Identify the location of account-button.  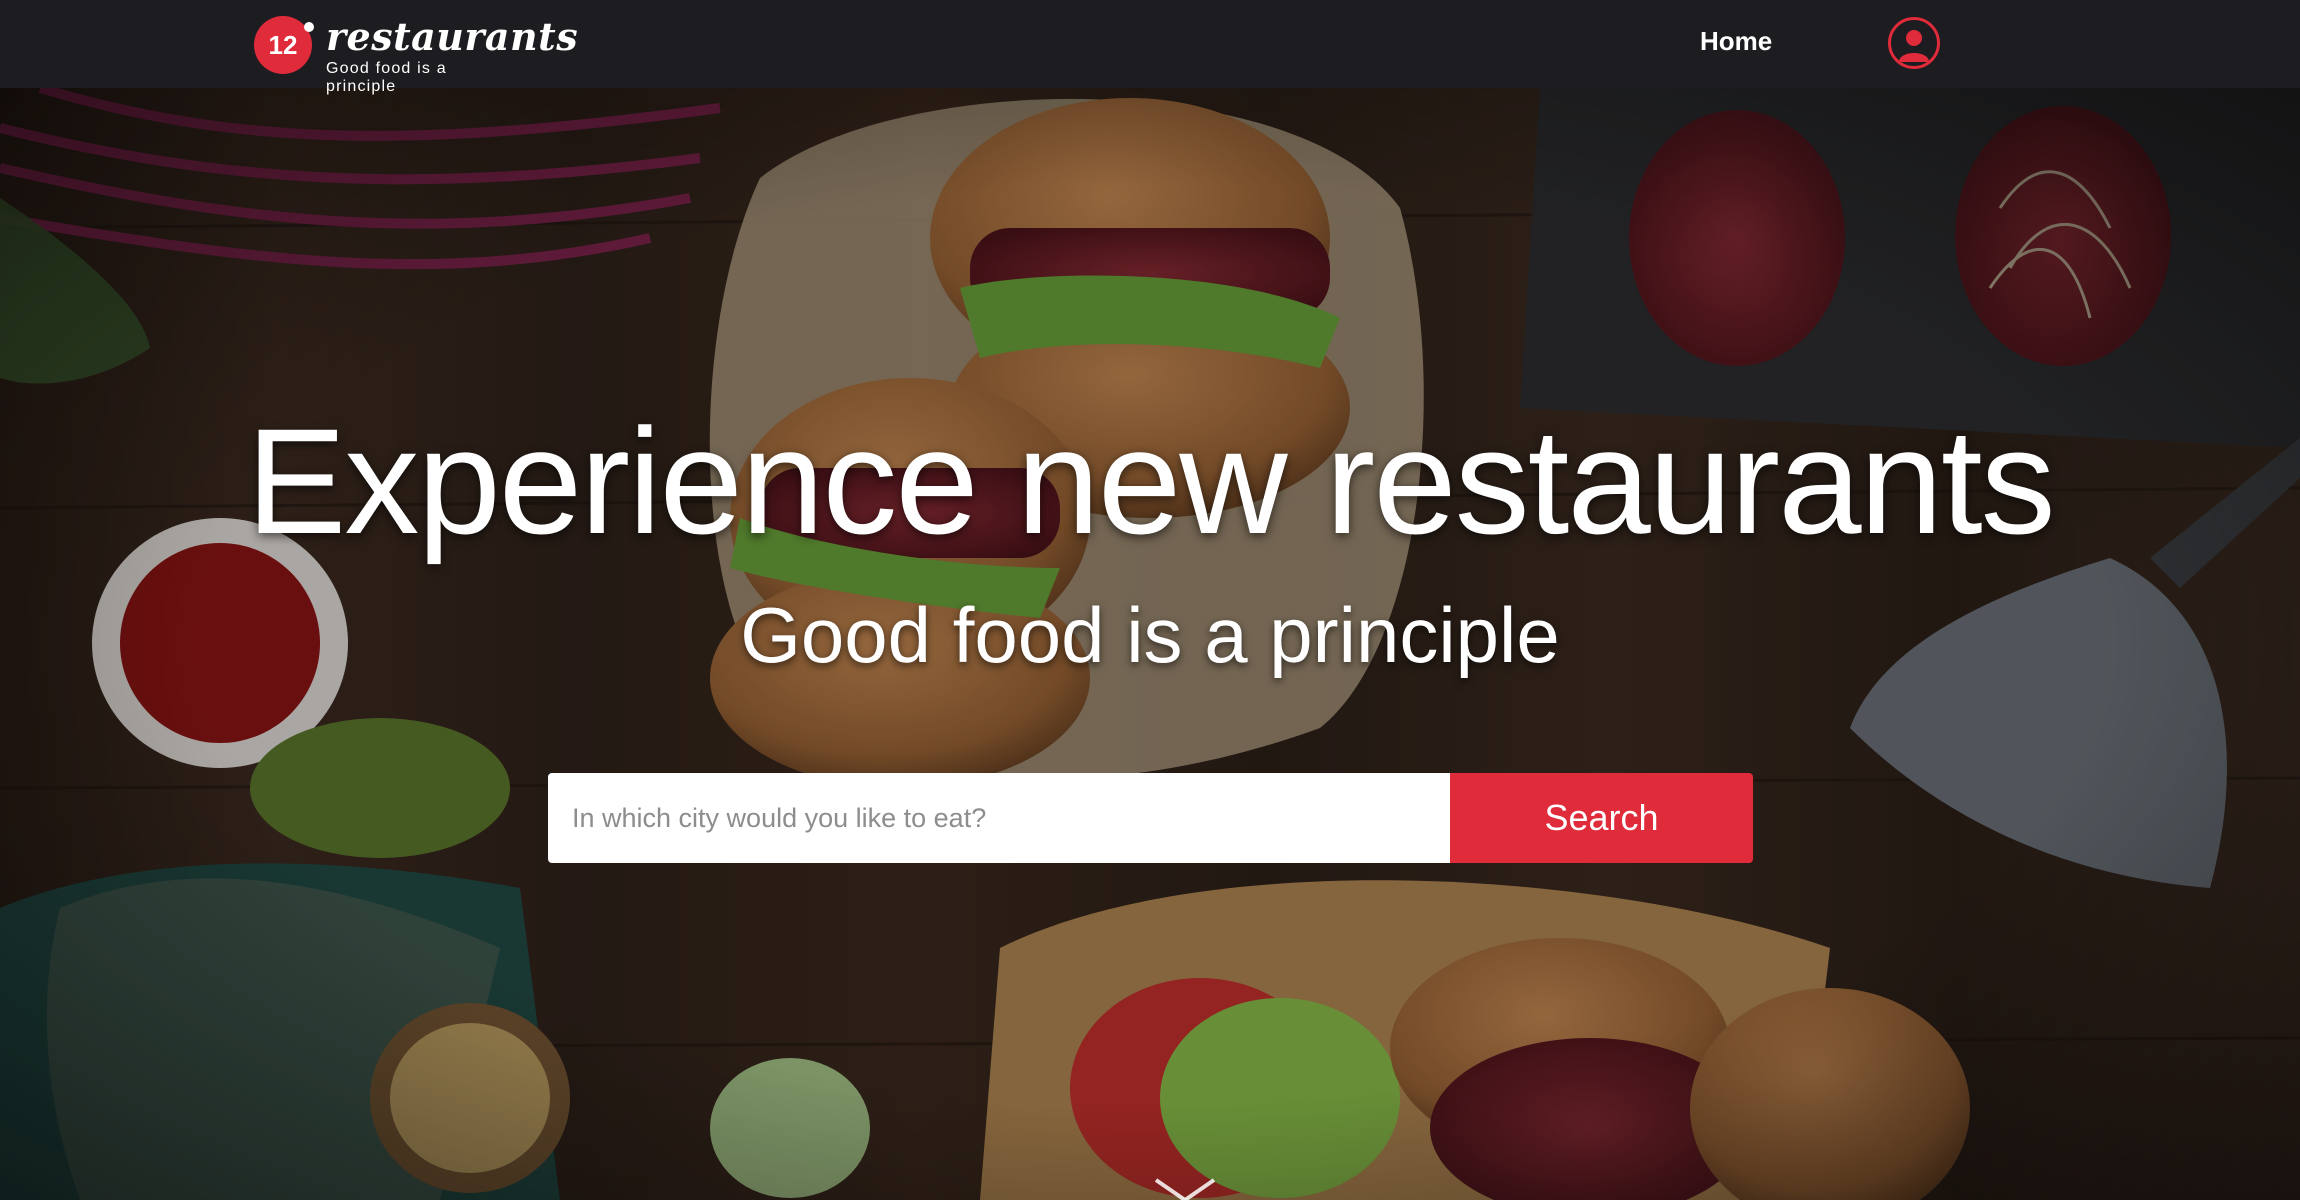
(1914, 43).